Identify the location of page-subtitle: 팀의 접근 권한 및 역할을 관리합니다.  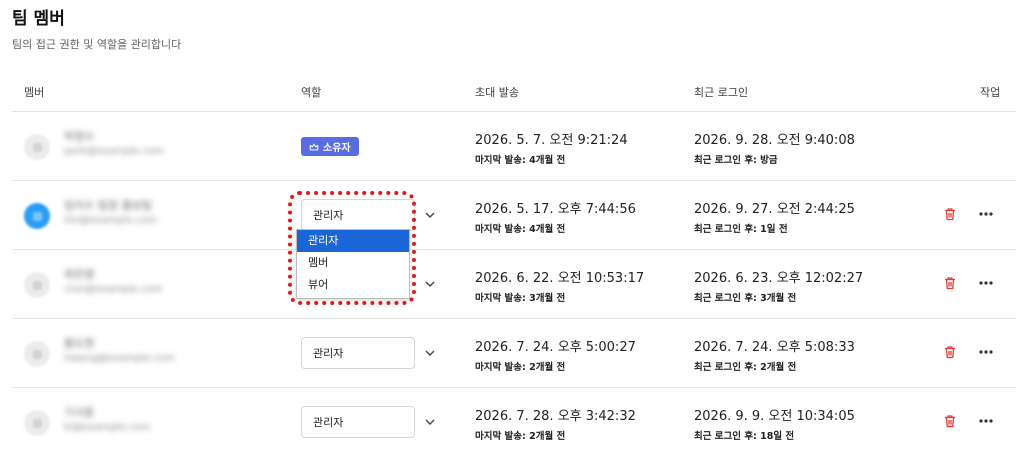
(97, 44).